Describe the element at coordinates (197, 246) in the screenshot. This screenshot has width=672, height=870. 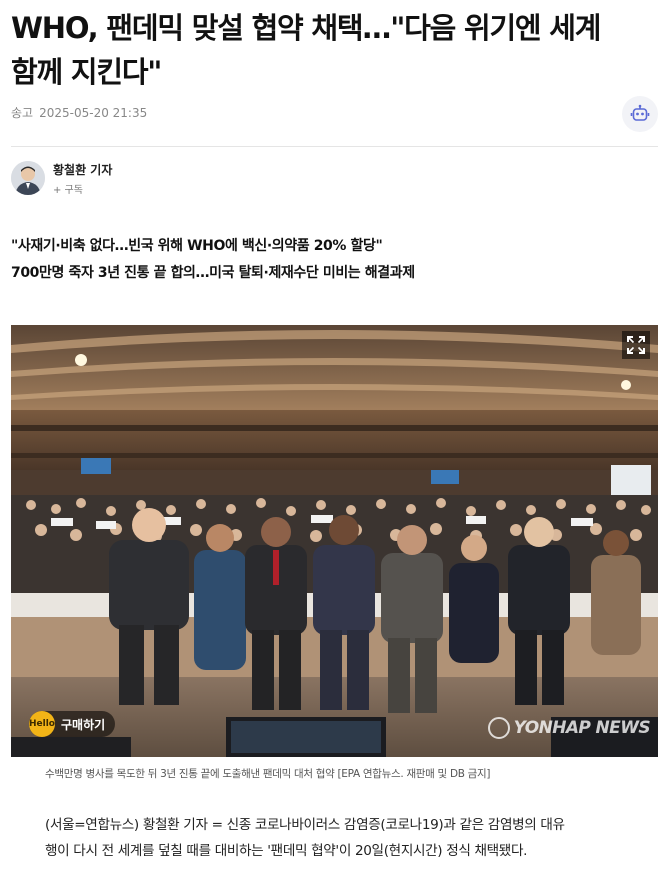
I see `subheading-1: "사재기·비축 없다…빈국 위해 WHO에 백신·의약품 20% 할당"` at that location.